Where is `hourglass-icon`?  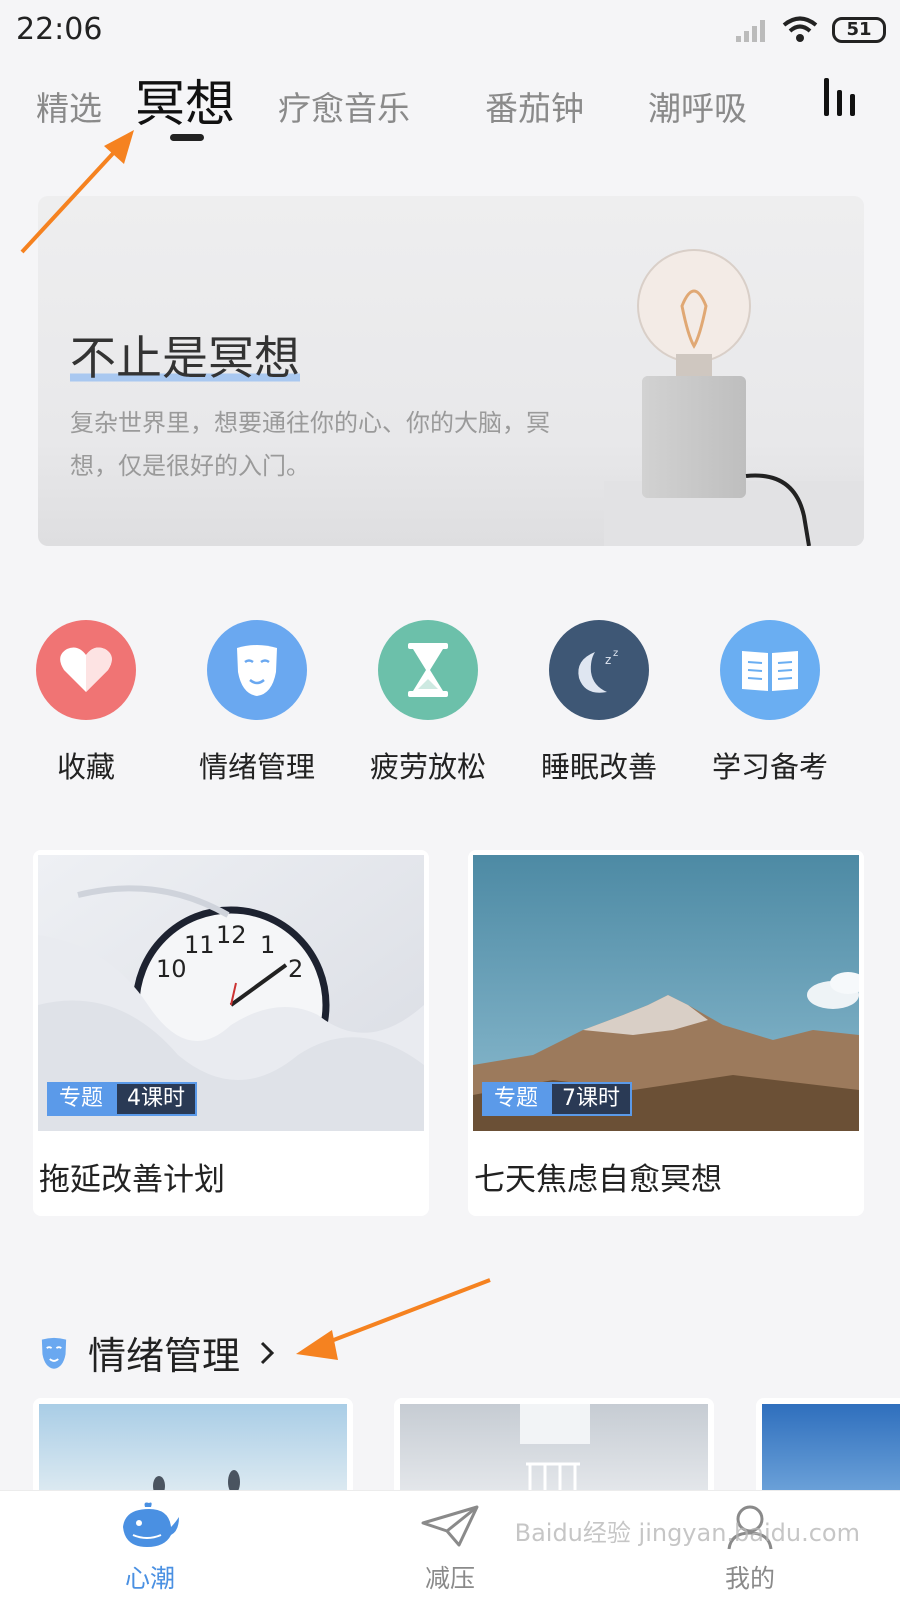 hourglass-icon is located at coordinates (428, 670).